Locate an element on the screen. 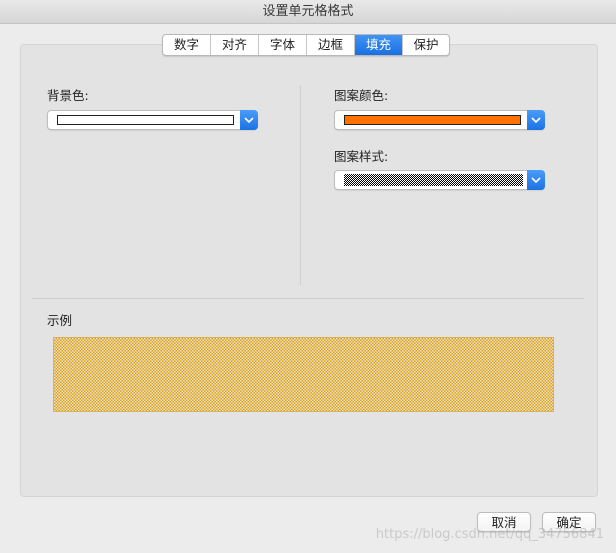  tab-fill: 填充 is located at coordinates (379, 45).